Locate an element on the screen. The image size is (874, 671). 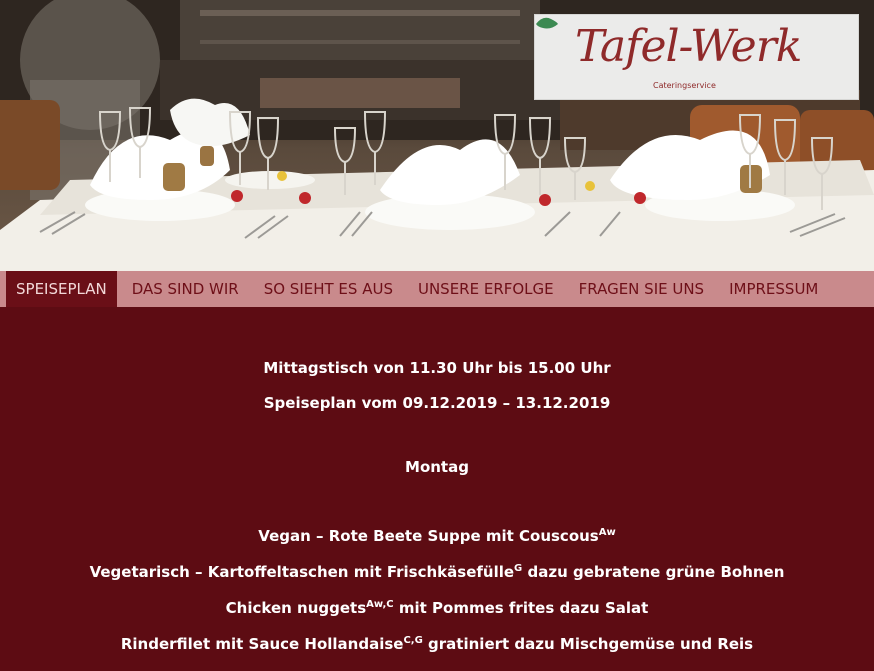
dish-item: Vegan – Rote Beete Suppe mit CouscousAw is located at coordinates (437, 536).